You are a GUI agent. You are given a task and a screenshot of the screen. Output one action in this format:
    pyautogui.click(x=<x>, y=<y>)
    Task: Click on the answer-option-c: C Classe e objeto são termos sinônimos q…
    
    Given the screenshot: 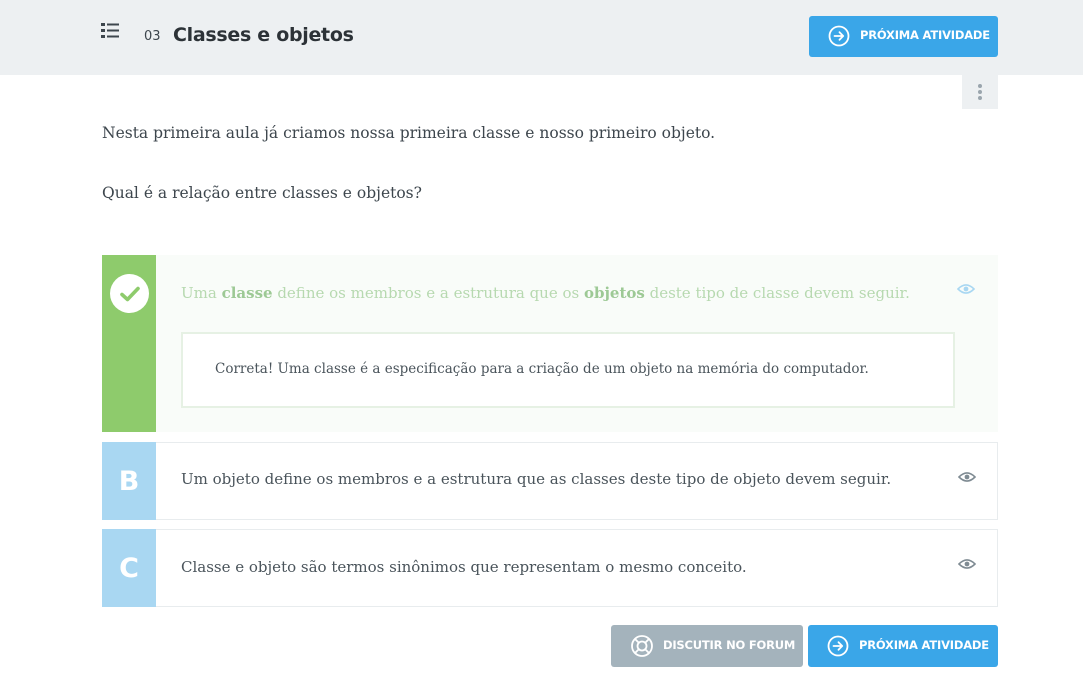 What is the action you would take?
    pyautogui.click(x=550, y=568)
    